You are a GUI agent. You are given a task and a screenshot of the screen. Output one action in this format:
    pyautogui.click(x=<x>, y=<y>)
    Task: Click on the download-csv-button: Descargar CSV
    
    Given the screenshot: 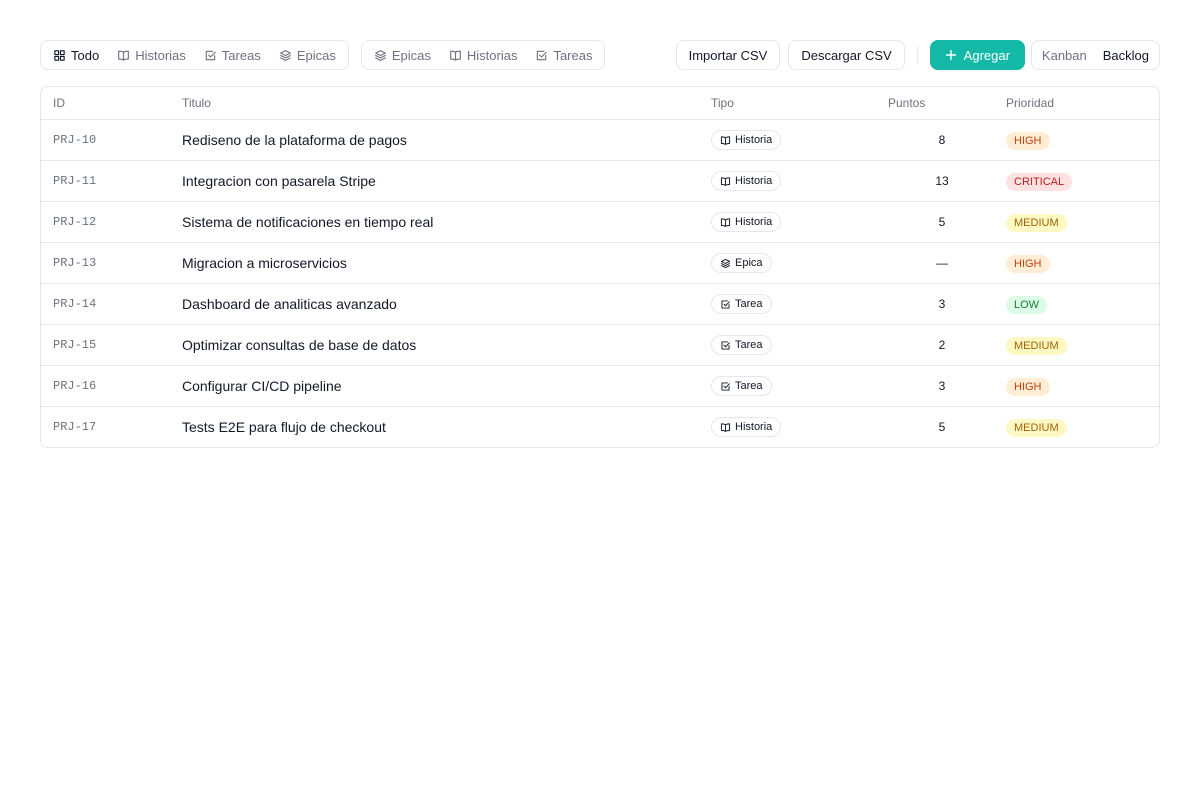 What is the action you would take?
    pyautogui.click(x=846, y=55)
    